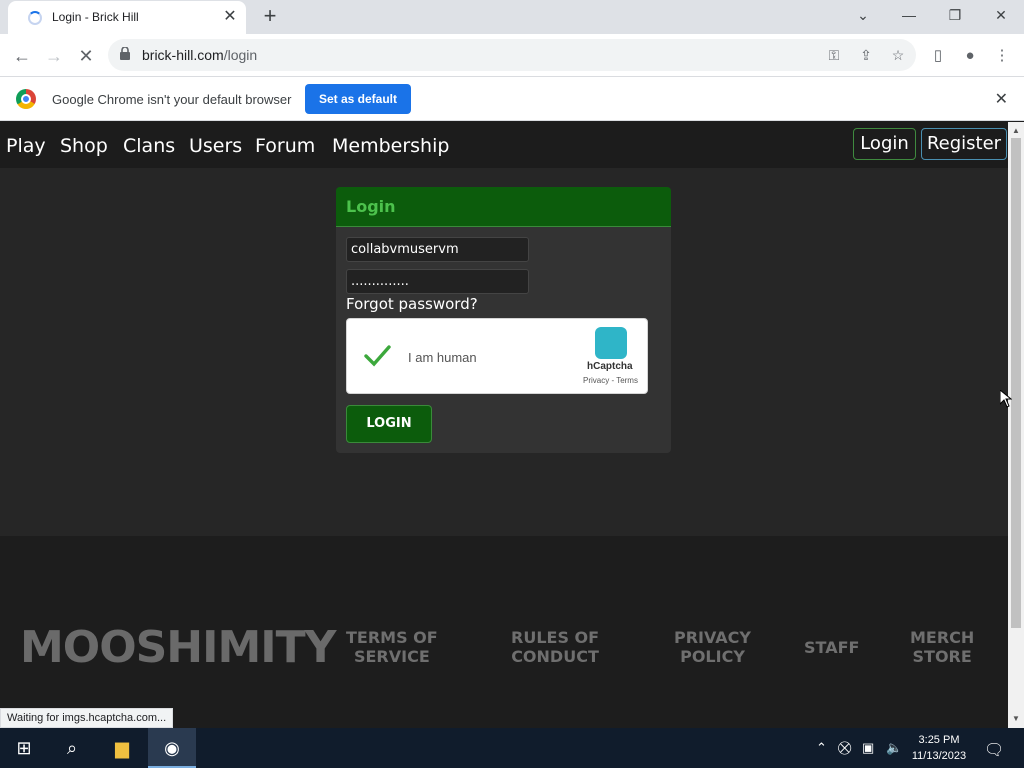  Describe the element at coordinates (24, 748) in the screenshot. I see `windows-start-icon: ⊞` at that location.